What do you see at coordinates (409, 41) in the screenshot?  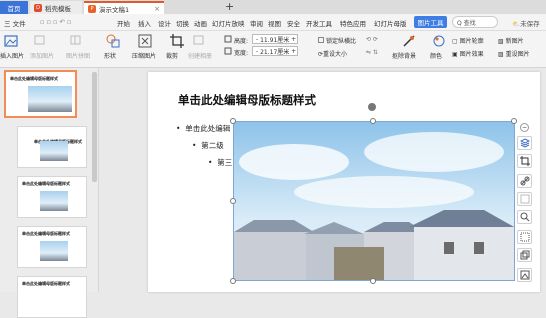 I see `remove-background-icon` at bounding box center [409, 41].